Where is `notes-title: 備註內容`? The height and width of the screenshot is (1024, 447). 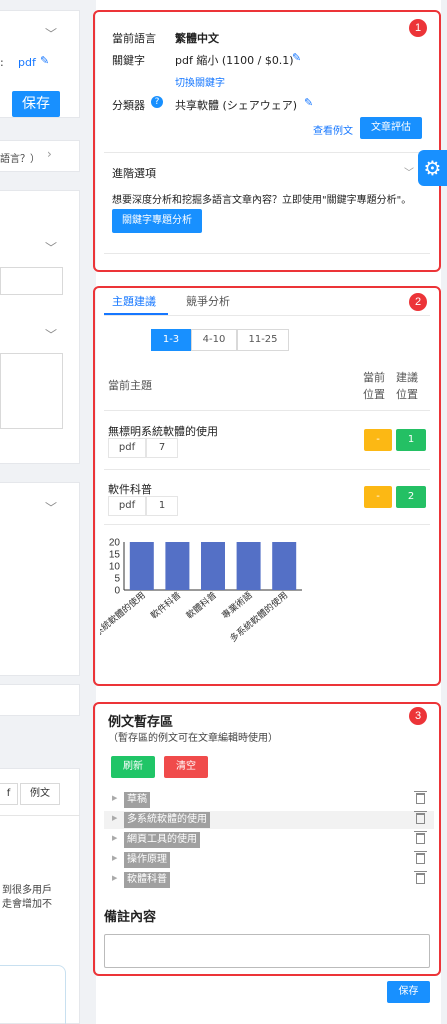 notes-title: 備註內容 is located at coordinates (130, 917).